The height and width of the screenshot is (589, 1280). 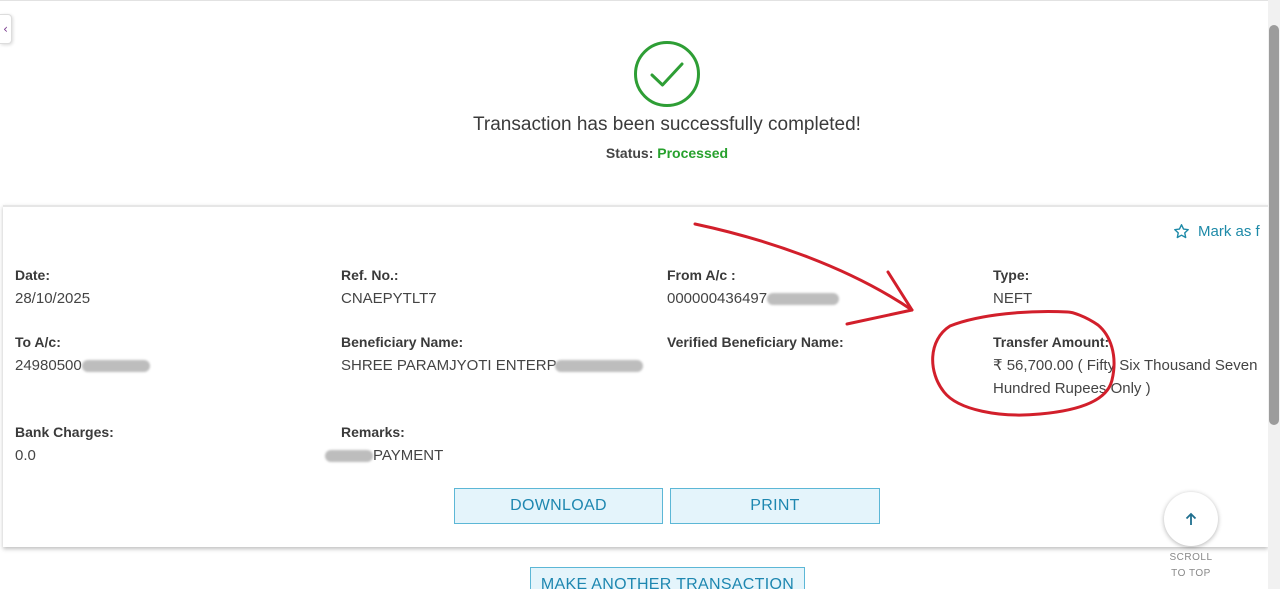 What do you see at coordinates (25, 455) in the screenshot?
I see `bank-charges-value: 0.0` at bounding box center [25, 455].